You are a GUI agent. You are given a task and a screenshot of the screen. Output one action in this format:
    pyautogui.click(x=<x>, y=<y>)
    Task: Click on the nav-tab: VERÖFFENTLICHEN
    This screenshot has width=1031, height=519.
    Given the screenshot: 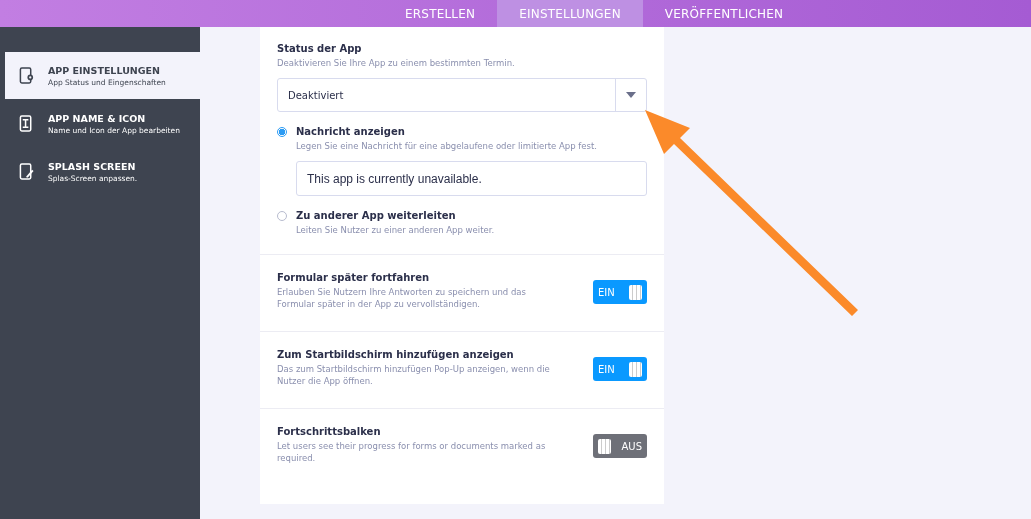 What is the action you would take?
    pyautogui.click(x=724, y=13)
    